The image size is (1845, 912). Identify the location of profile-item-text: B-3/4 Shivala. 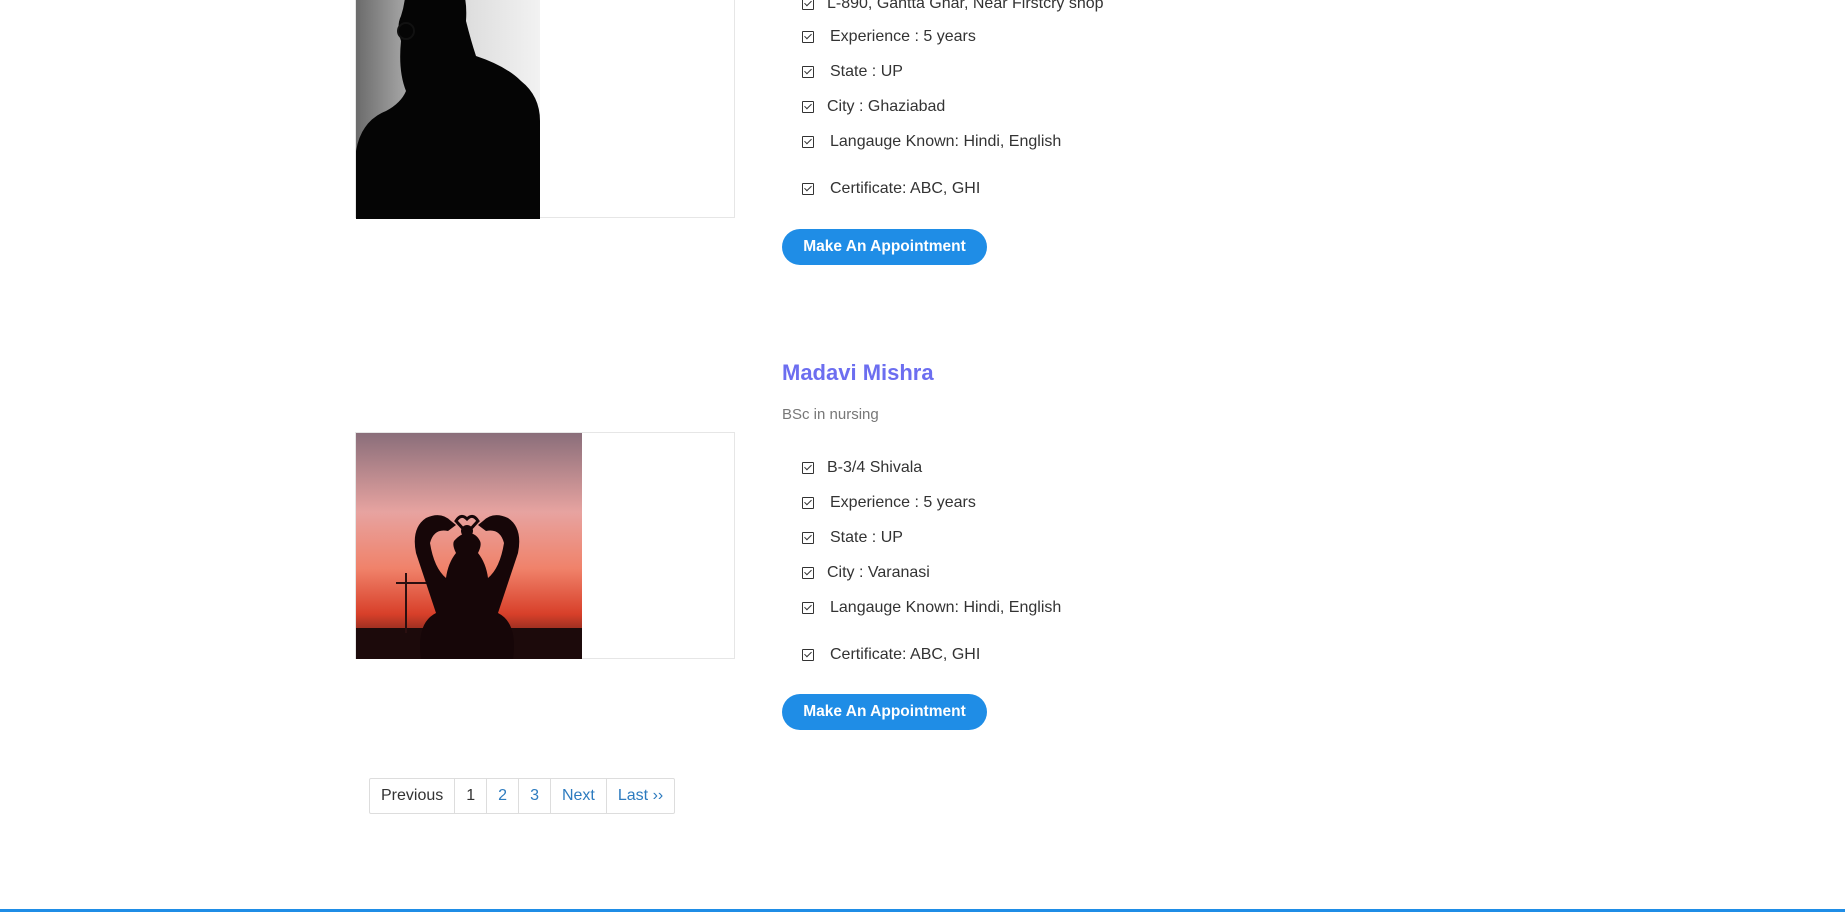
(875, 467).